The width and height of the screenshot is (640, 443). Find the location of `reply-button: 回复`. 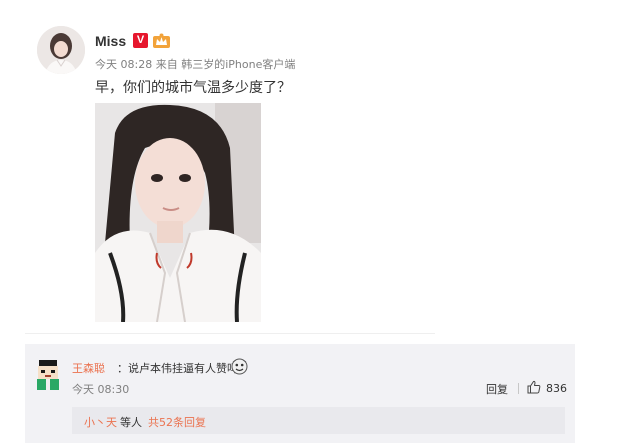

reply-button: 回复 is located at coordinates (497, 389).